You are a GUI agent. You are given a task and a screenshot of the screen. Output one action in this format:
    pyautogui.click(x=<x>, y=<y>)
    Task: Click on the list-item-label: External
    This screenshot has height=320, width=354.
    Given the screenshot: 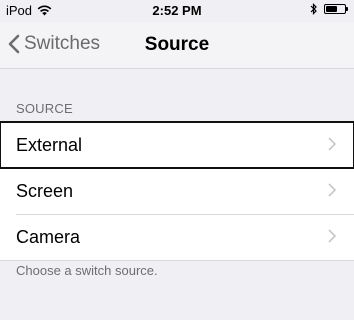 What is the action you would take?
    pyautogui.click(x=49, y=144)
    